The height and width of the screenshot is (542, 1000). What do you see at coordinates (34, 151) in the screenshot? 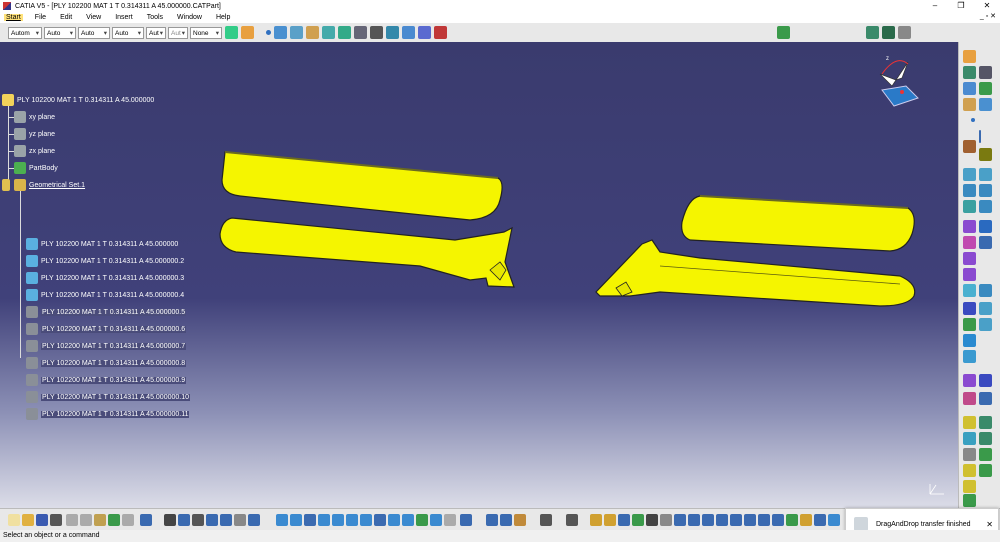
I see `tree-item-zx-plane: zx plane` at bounding box center [34, 151].